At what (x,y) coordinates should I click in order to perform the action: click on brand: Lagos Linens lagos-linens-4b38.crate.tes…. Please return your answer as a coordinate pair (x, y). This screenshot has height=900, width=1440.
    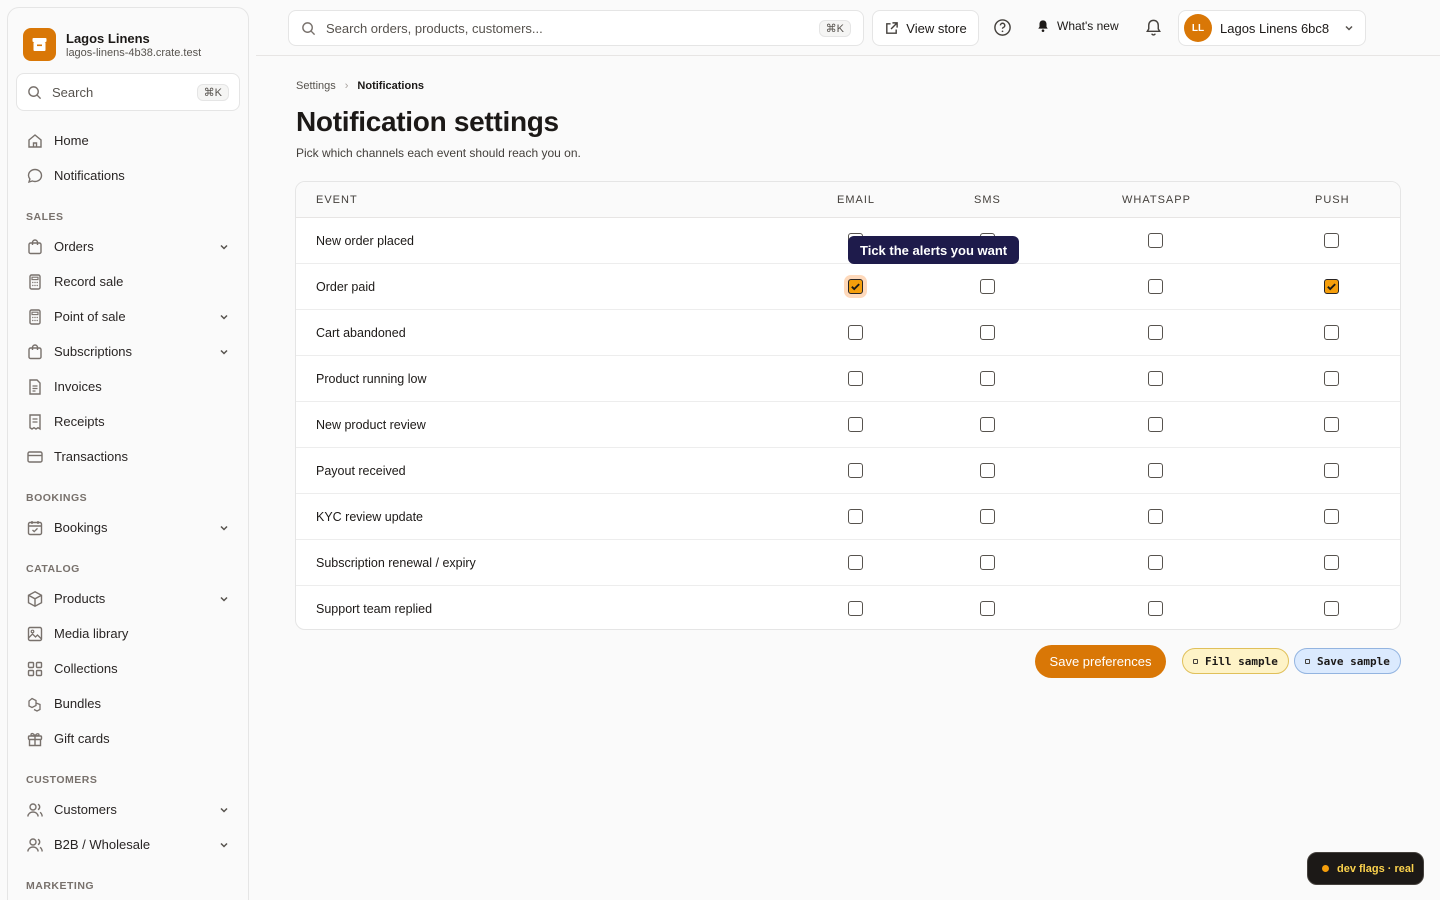
    Looking at the image, I should click on (128, 37).